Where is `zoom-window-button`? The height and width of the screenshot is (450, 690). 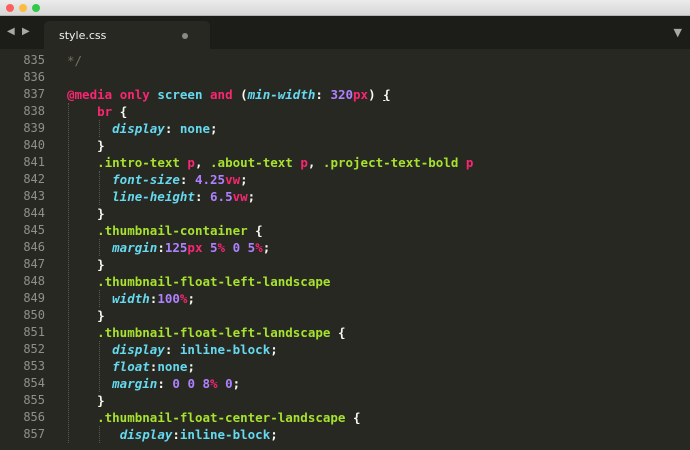 zoom-window-button is located at coordinates (36, 8).